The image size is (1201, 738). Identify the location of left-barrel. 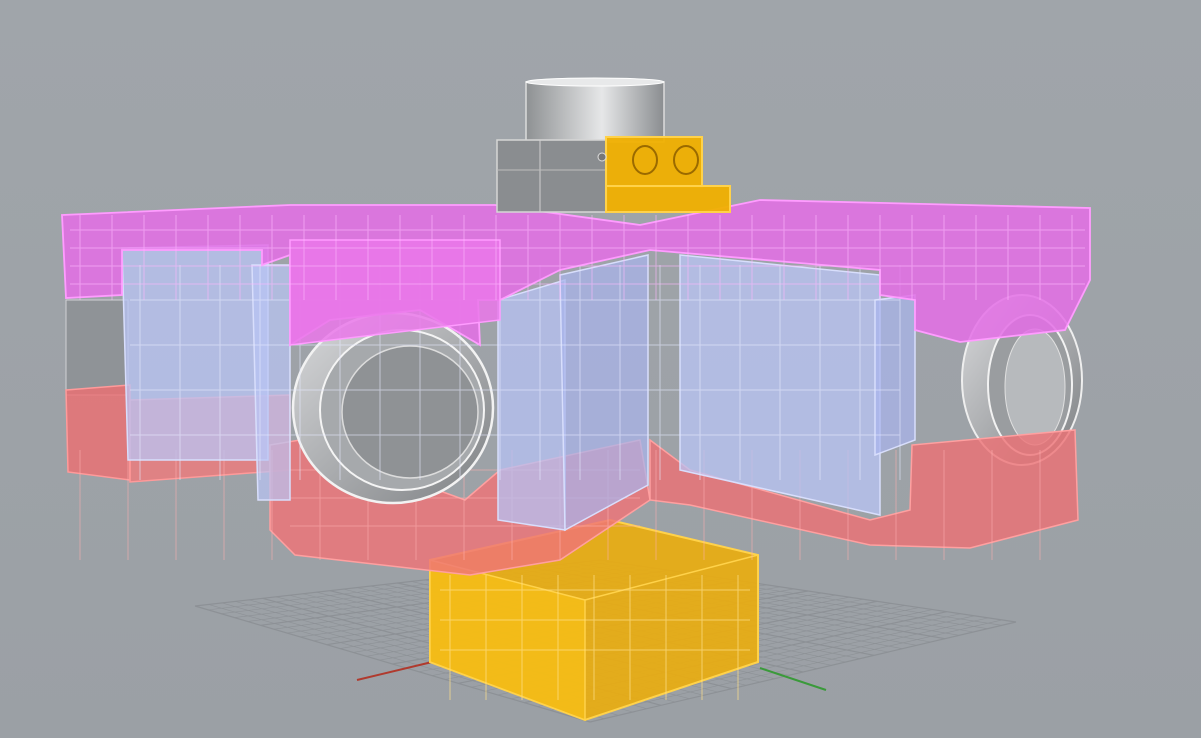
(97, 347).